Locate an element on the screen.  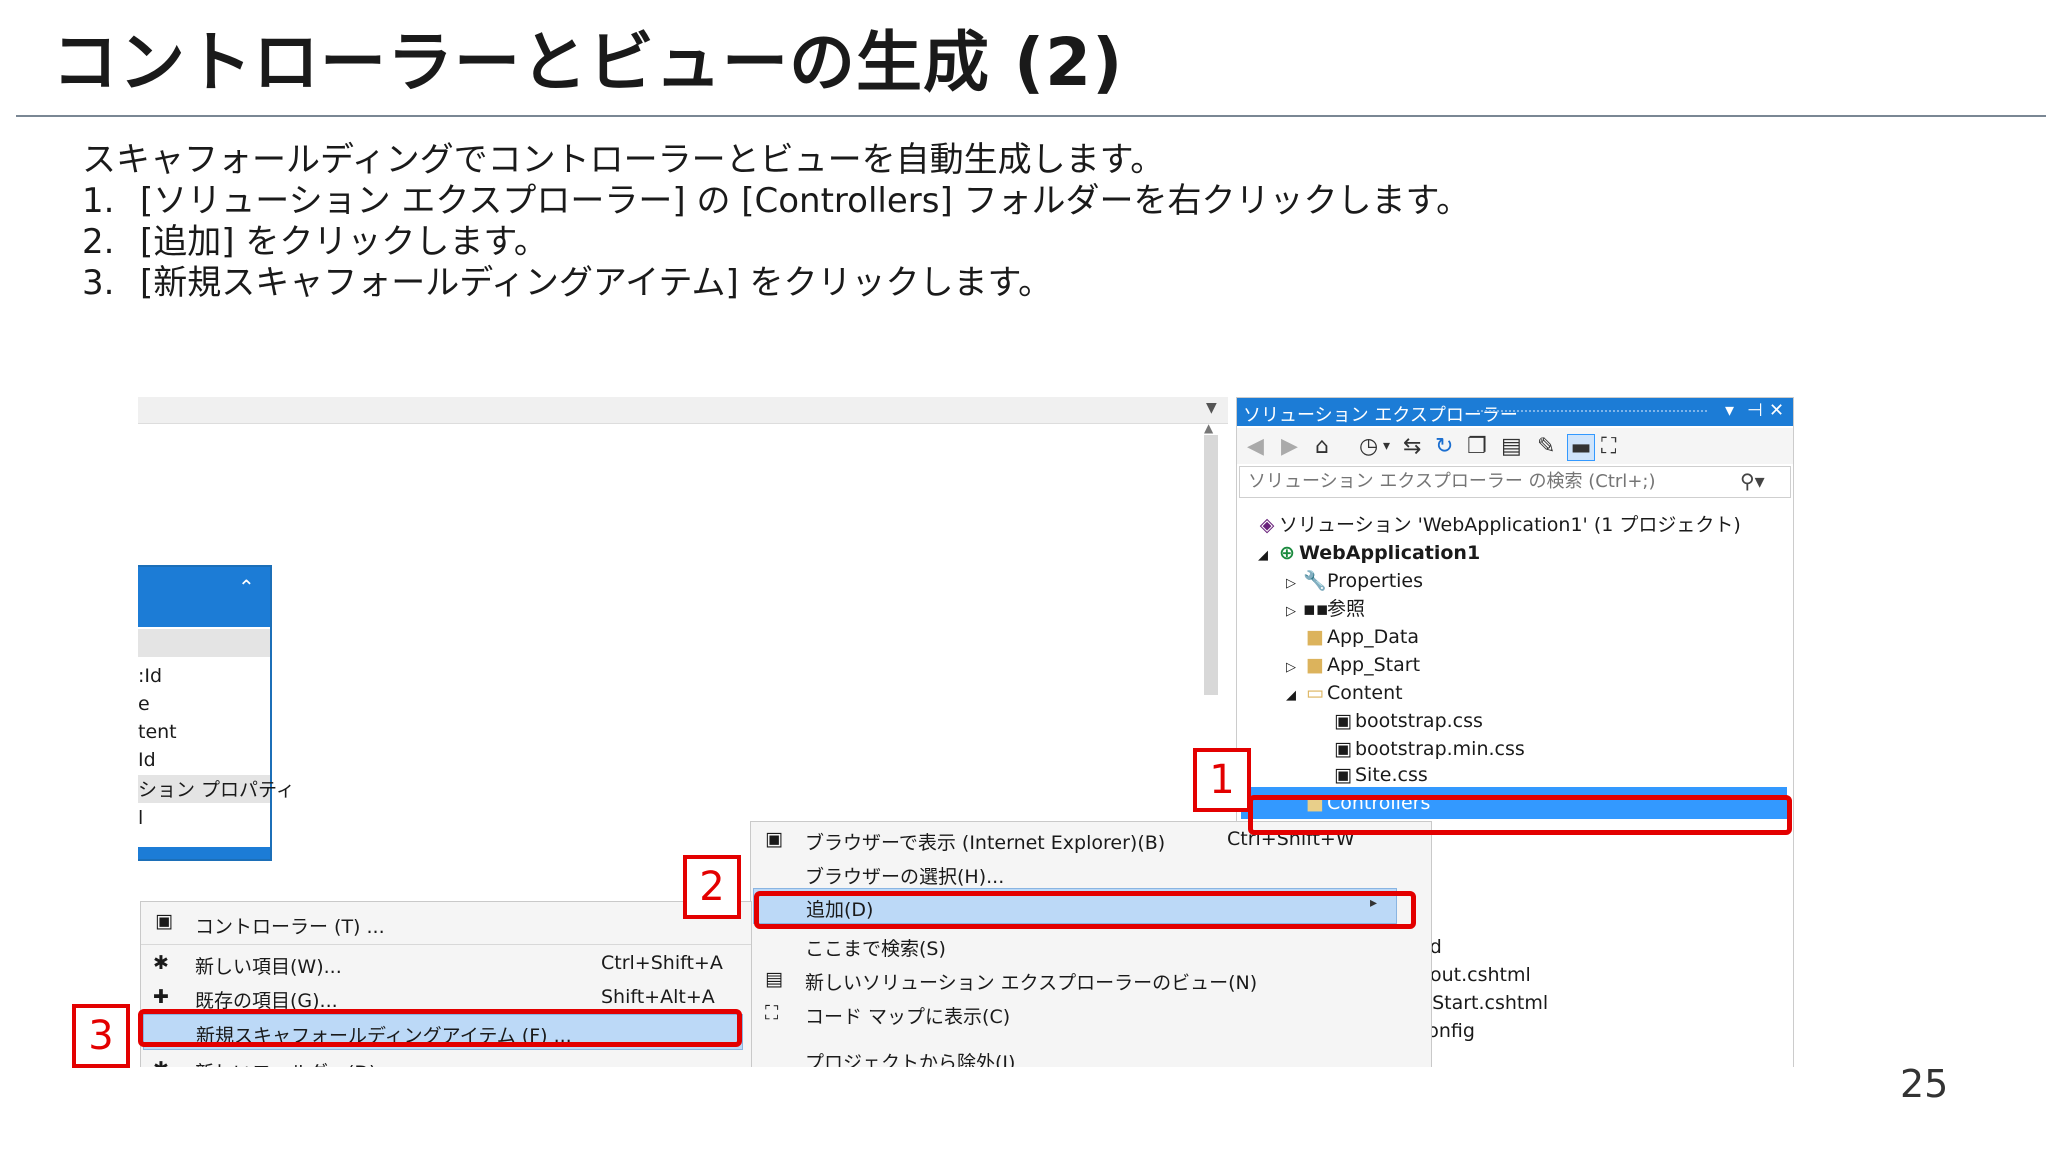
solution-explorer-search: ⚲▾ is located at coordinates (1515, 482).